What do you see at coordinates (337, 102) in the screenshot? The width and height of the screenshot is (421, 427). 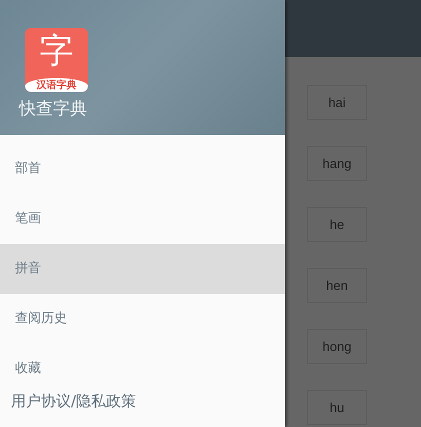 I see `pinyin-button: hai` at bounding box center [337, 102].